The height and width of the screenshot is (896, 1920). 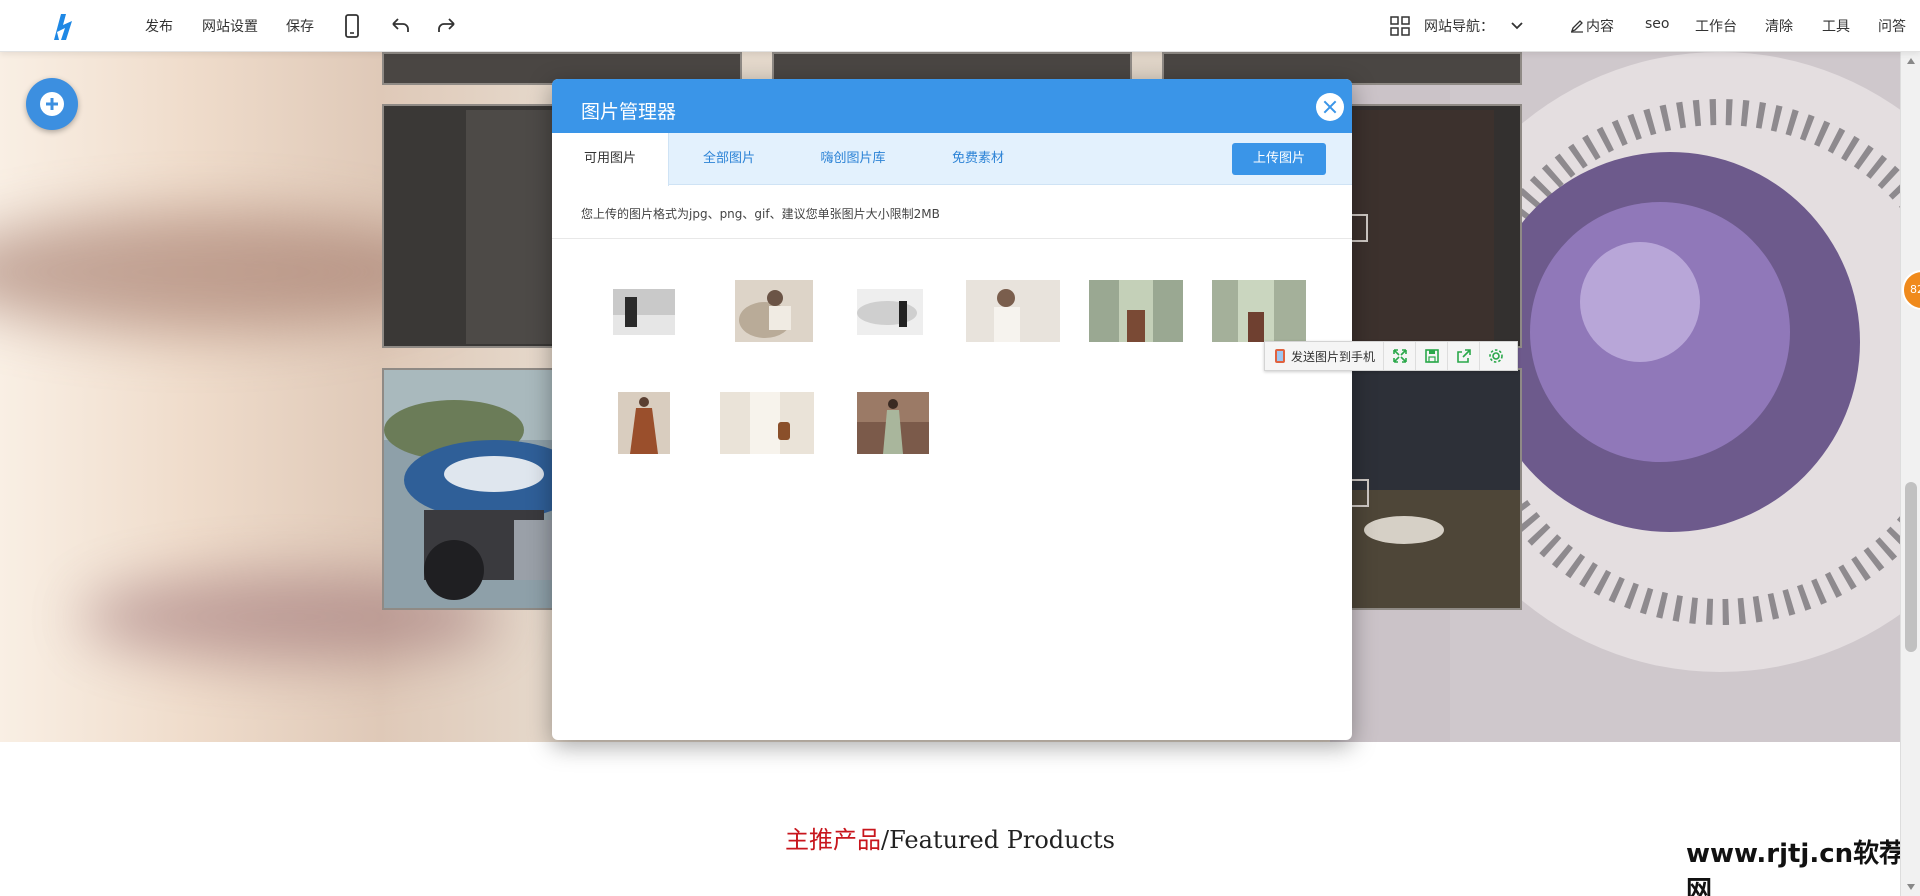 I want to click on send-to-phone-button: 发送图片到手机, so click(x=1325, y=356).